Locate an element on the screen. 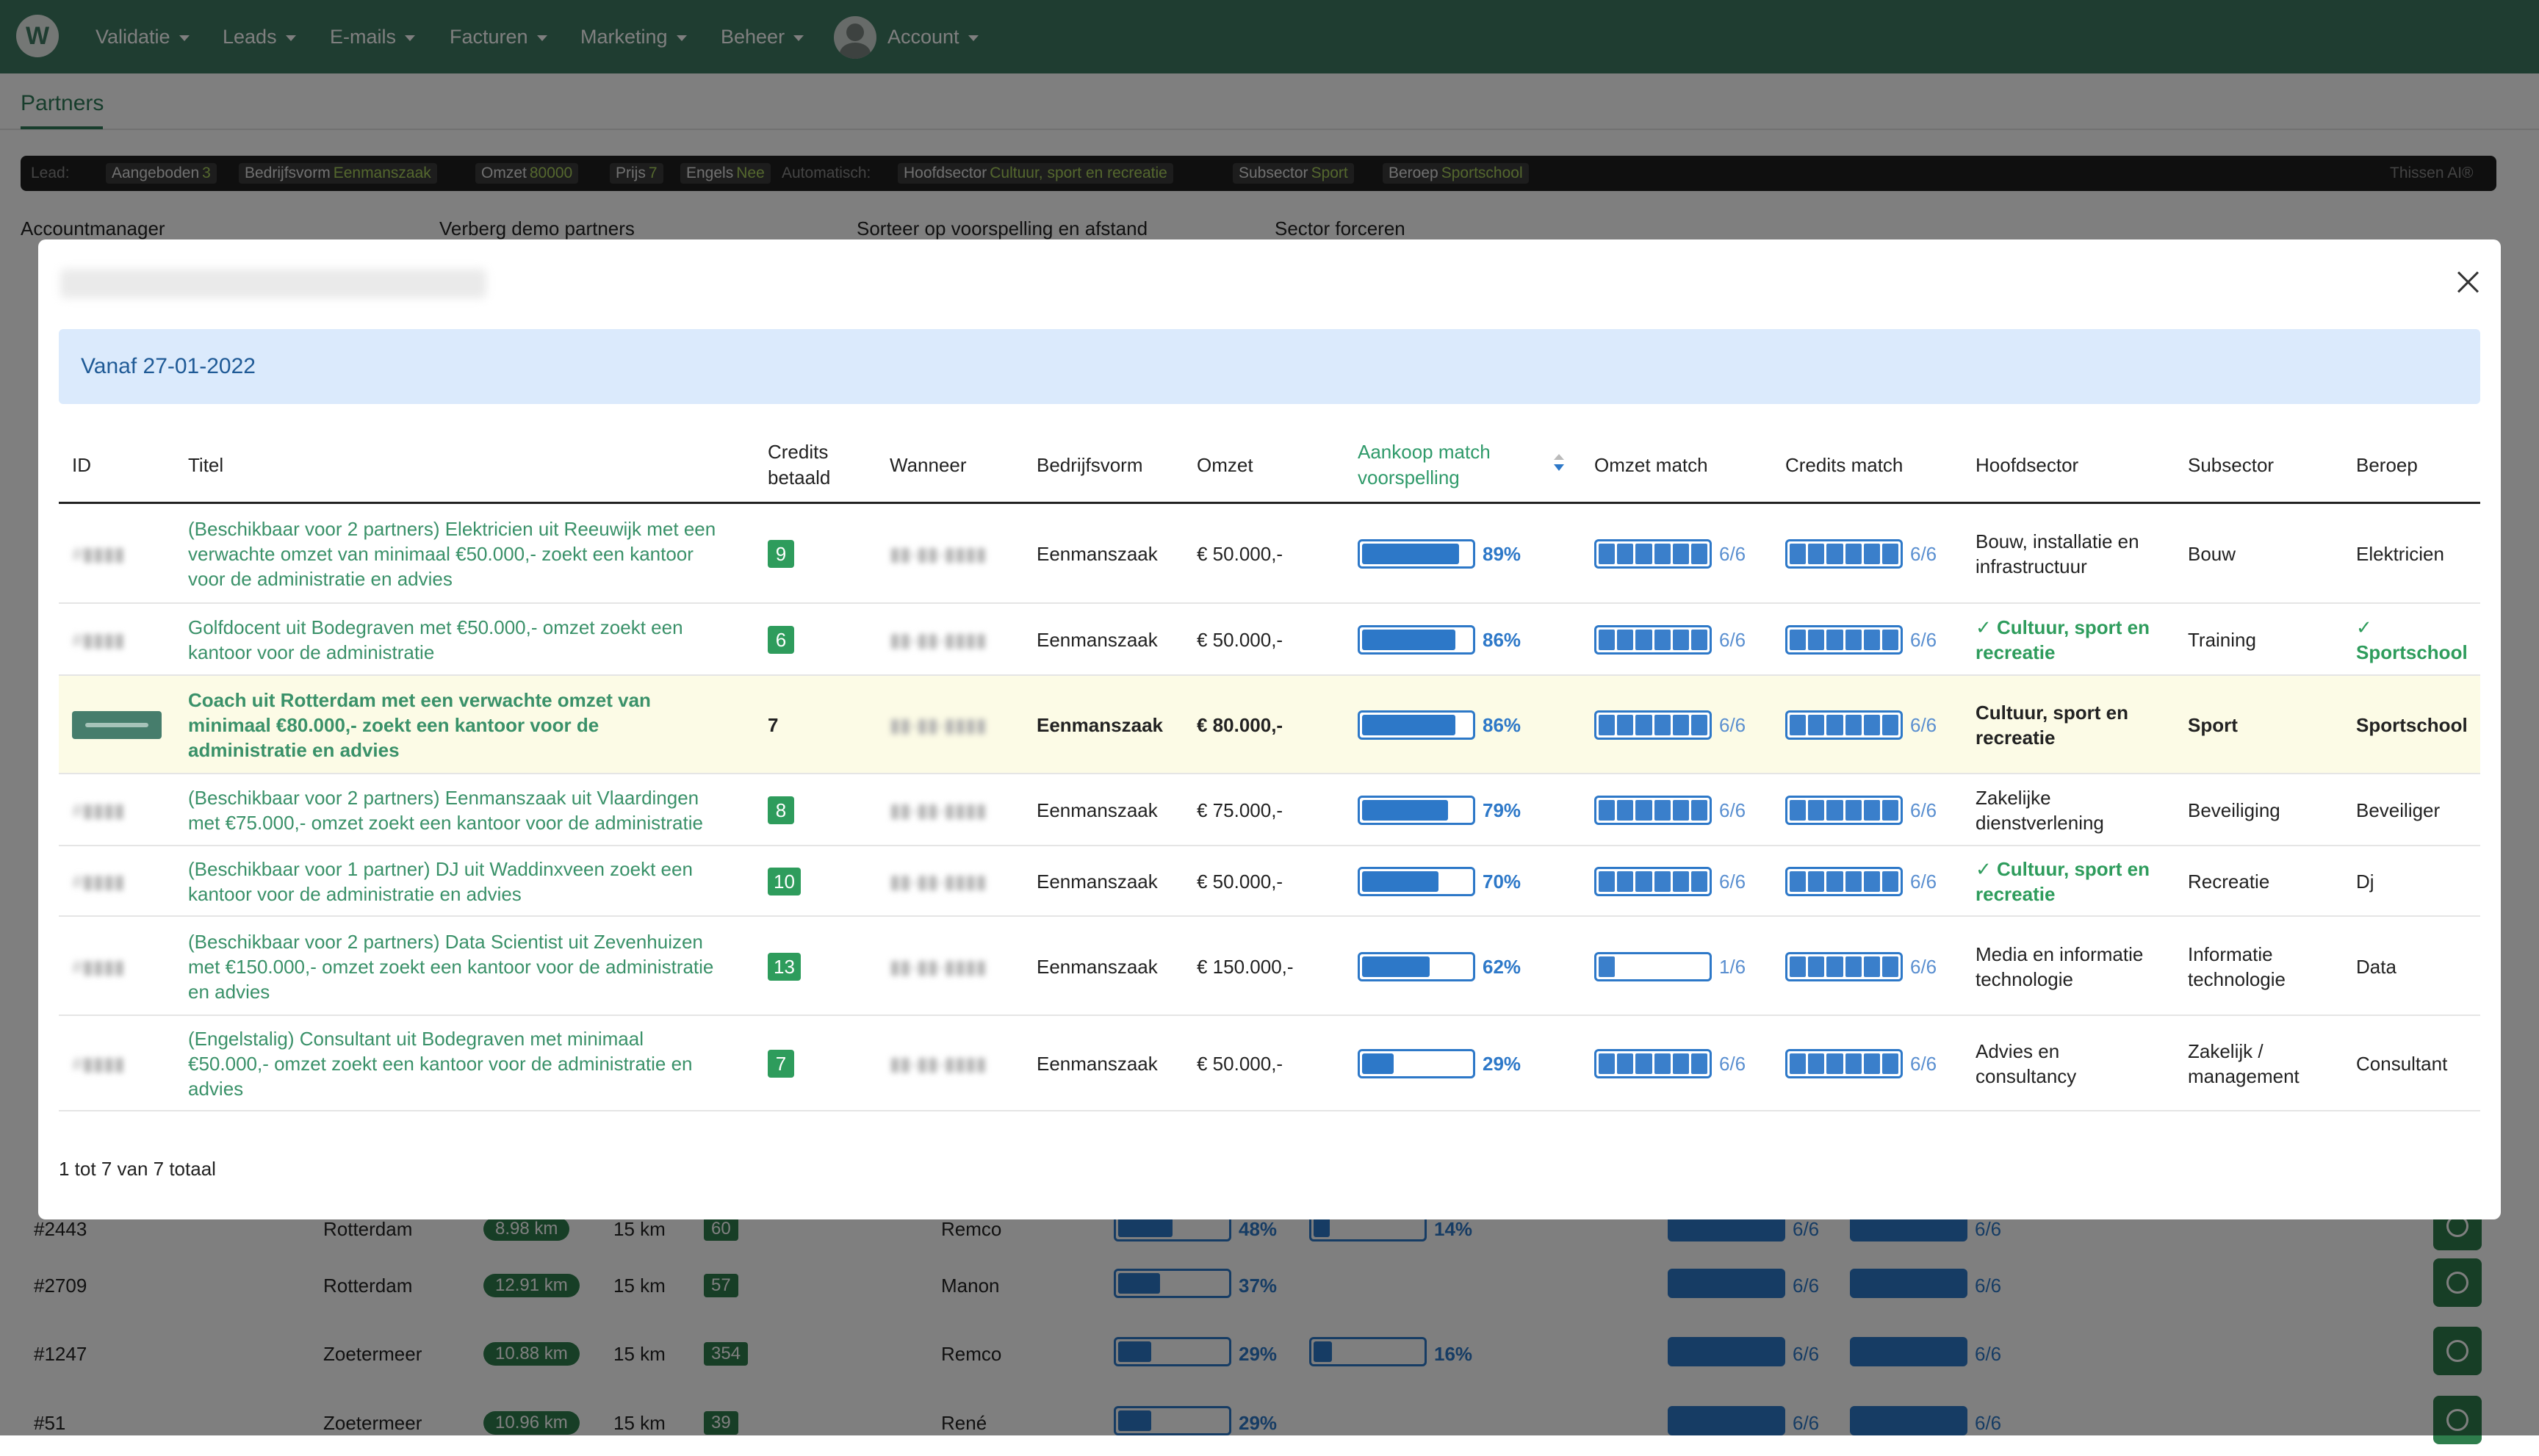 The height and width of the screenshot is (1456, 2539). col-bedrijfsvorm: Bedrijfsvorm is located at coordinates (1089, 465).